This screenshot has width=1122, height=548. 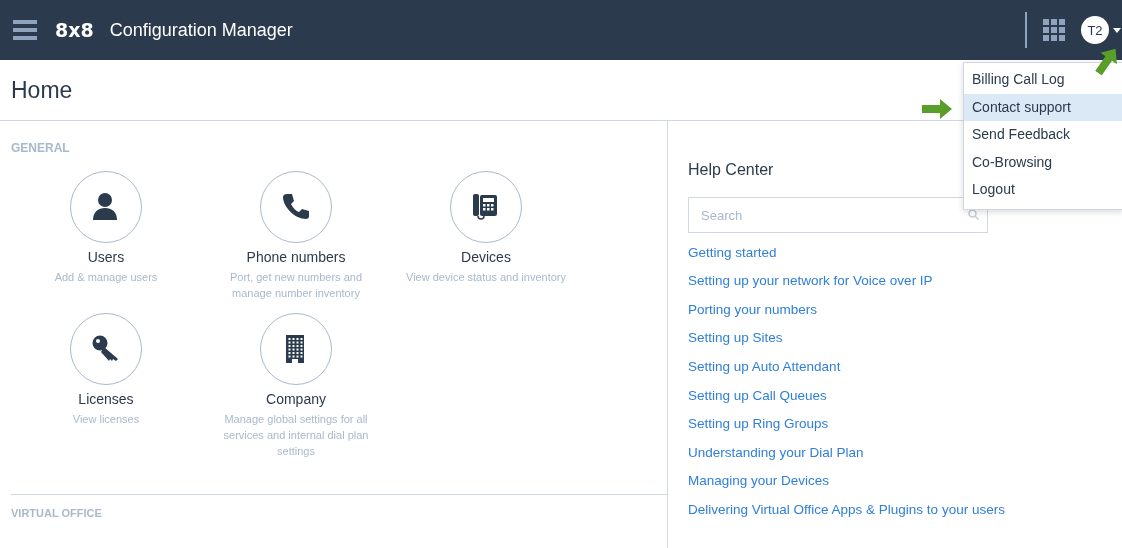 I want to click on section-heading: VIRTUAL OFFICE, so click(x=57, y=513).